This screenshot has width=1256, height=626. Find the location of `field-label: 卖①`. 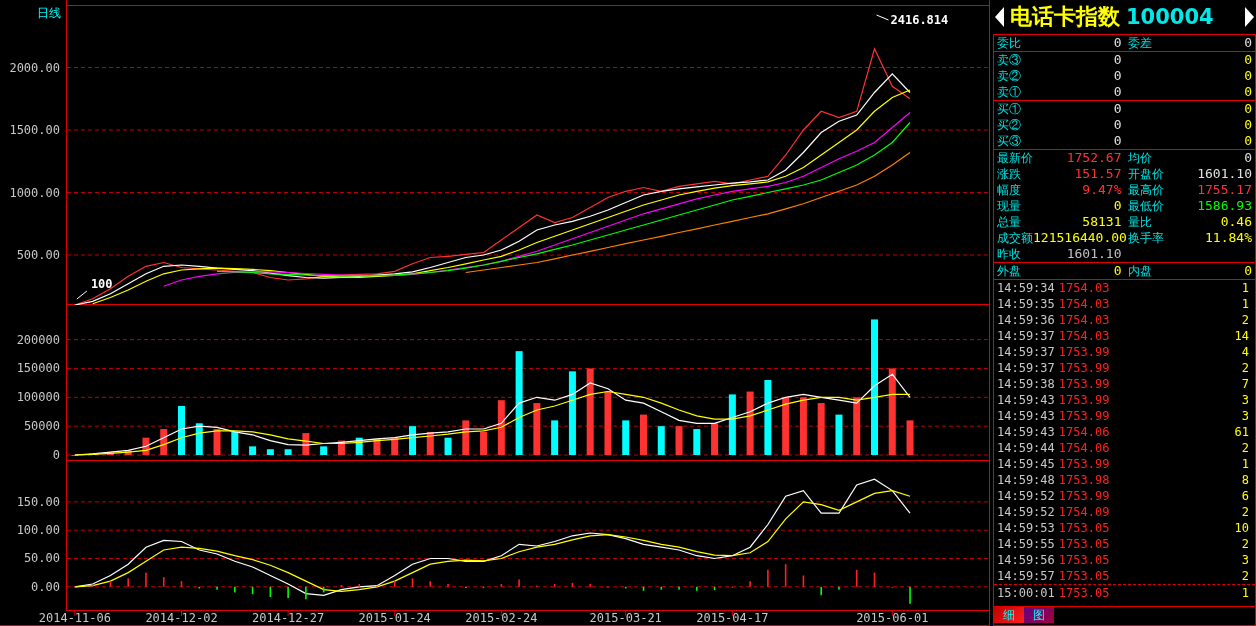

field-label: 卖① is located at coordinates (1009, 92).